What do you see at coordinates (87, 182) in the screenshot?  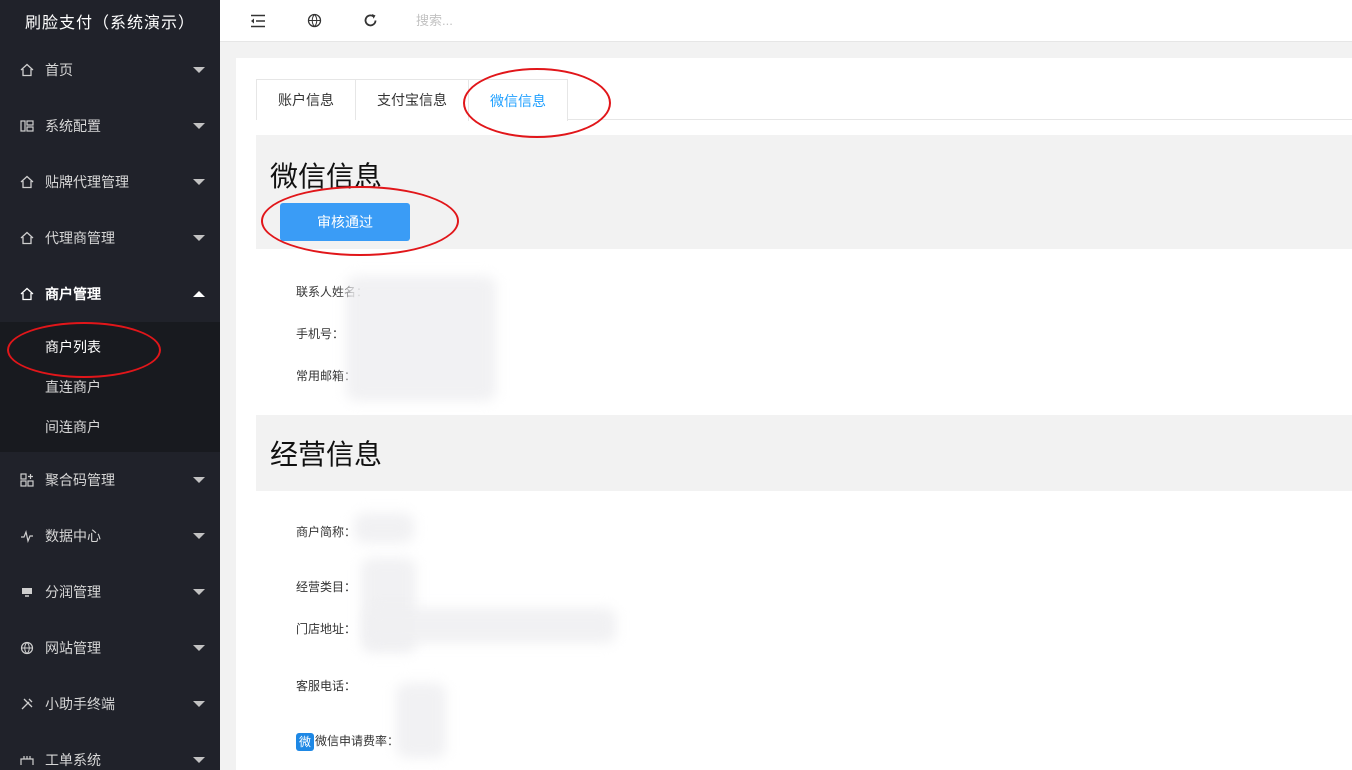 I see `sidebar-item-label: 贴牌代理管理` at bounding box center [87, 182].